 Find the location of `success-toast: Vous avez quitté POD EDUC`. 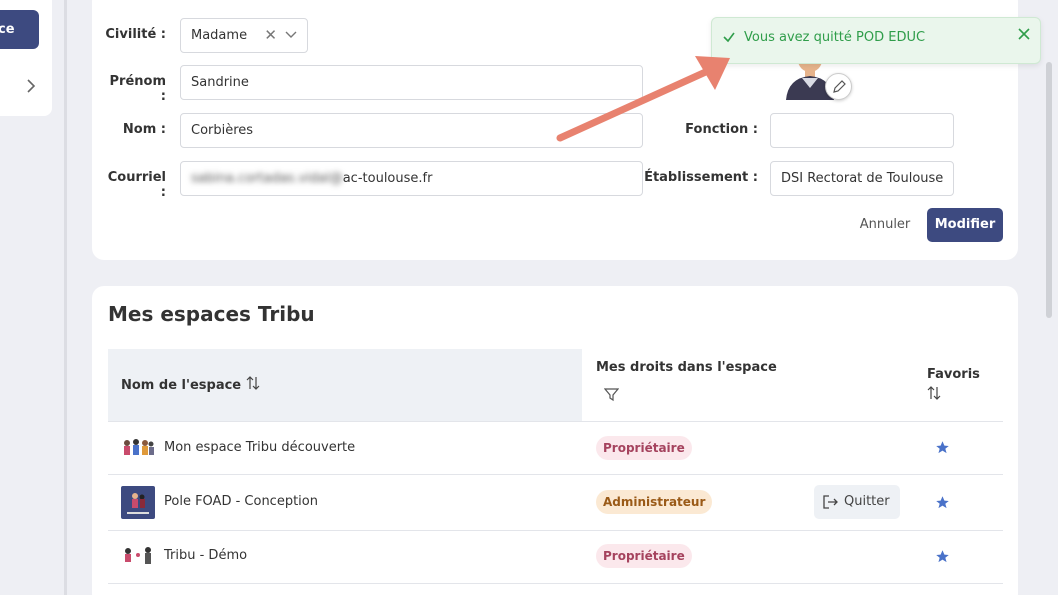

success-toast: Vous avez quitté POD EDUC is located at coordinates (876, 40).